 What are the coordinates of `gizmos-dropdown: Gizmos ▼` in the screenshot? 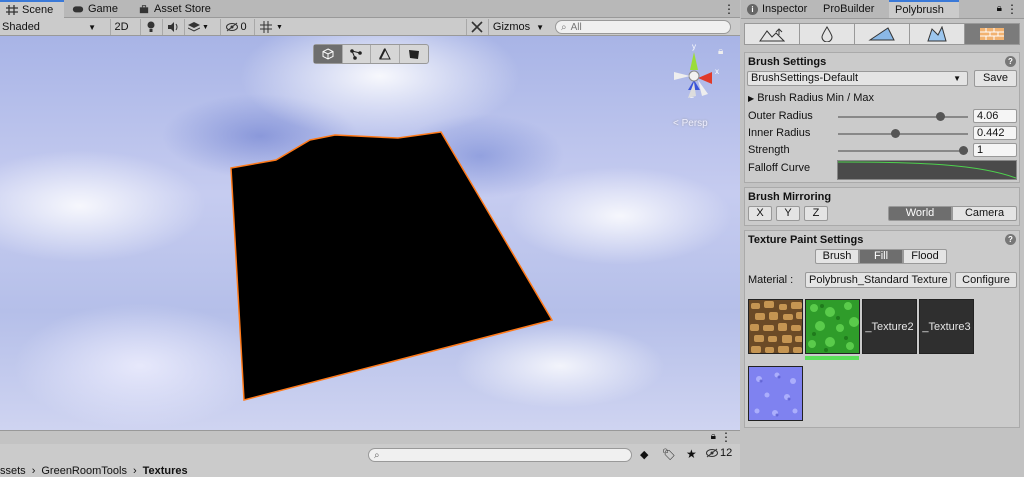 It's located at (518, 27).